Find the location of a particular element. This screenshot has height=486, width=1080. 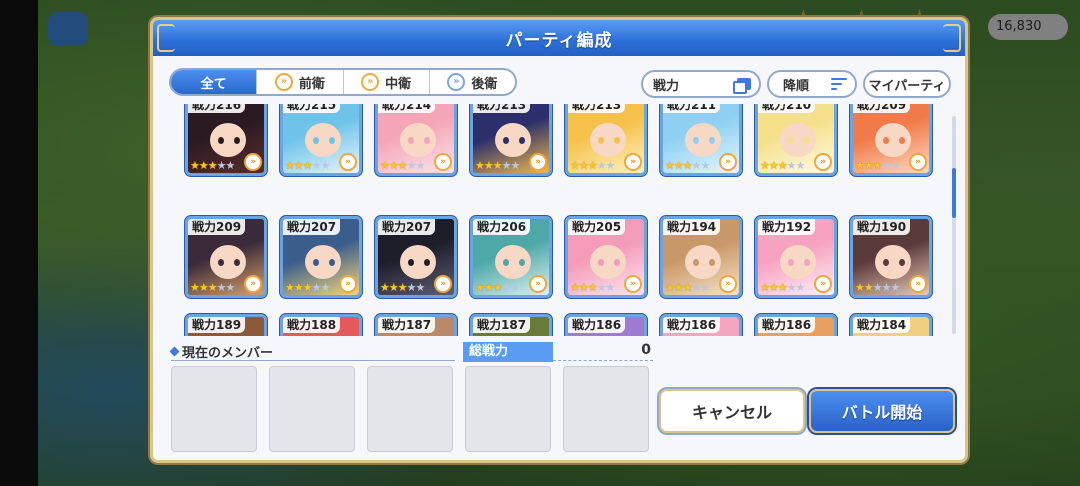

power-filter-button: 戦力 is located at coordinates (701, 84).